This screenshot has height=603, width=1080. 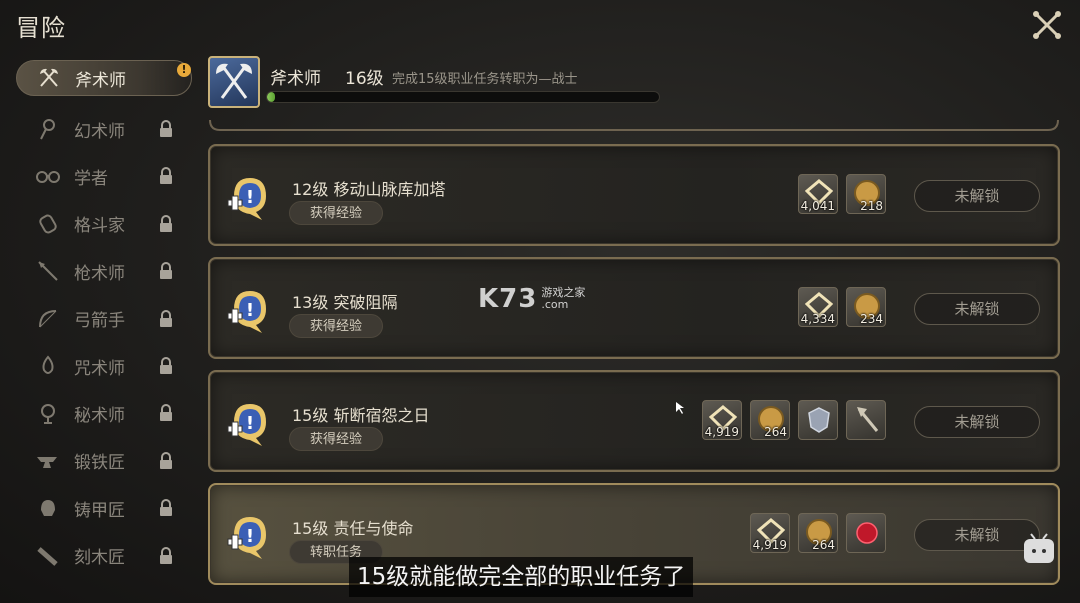 What do you see at coordinates (99, 131) in the screenshot?
I see `sidebar-item-label: 幻术师` at bounding box center [99, 131].